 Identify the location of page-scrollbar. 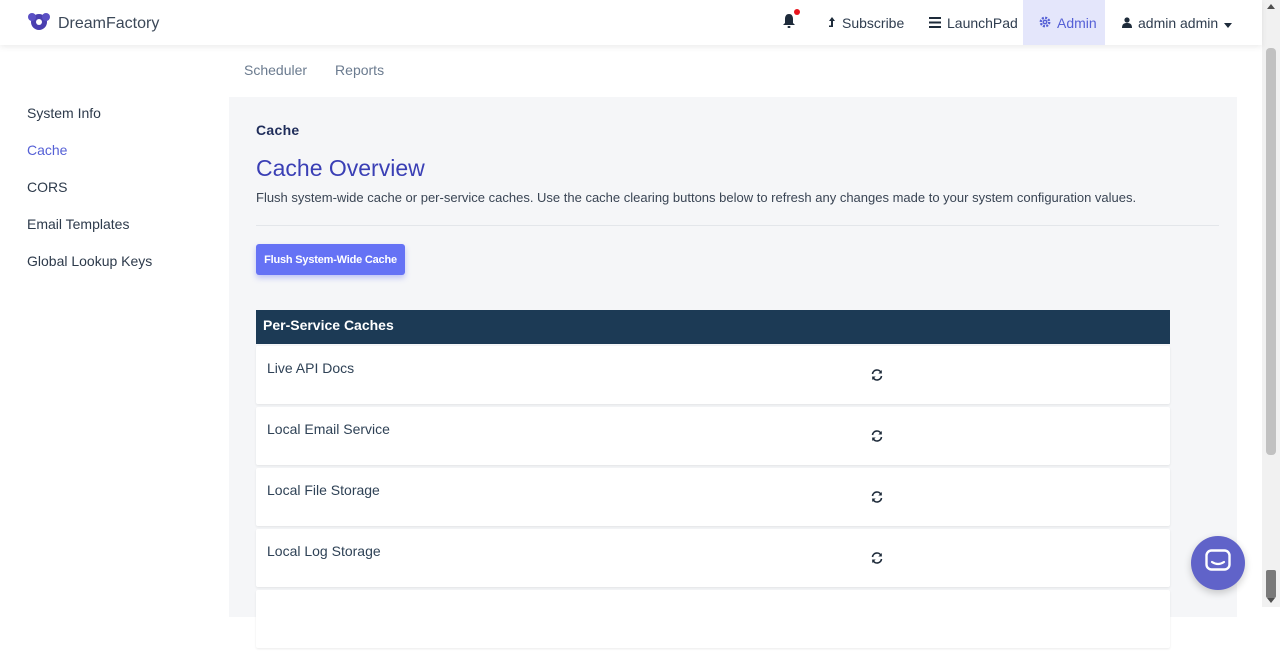
(1271, 303).